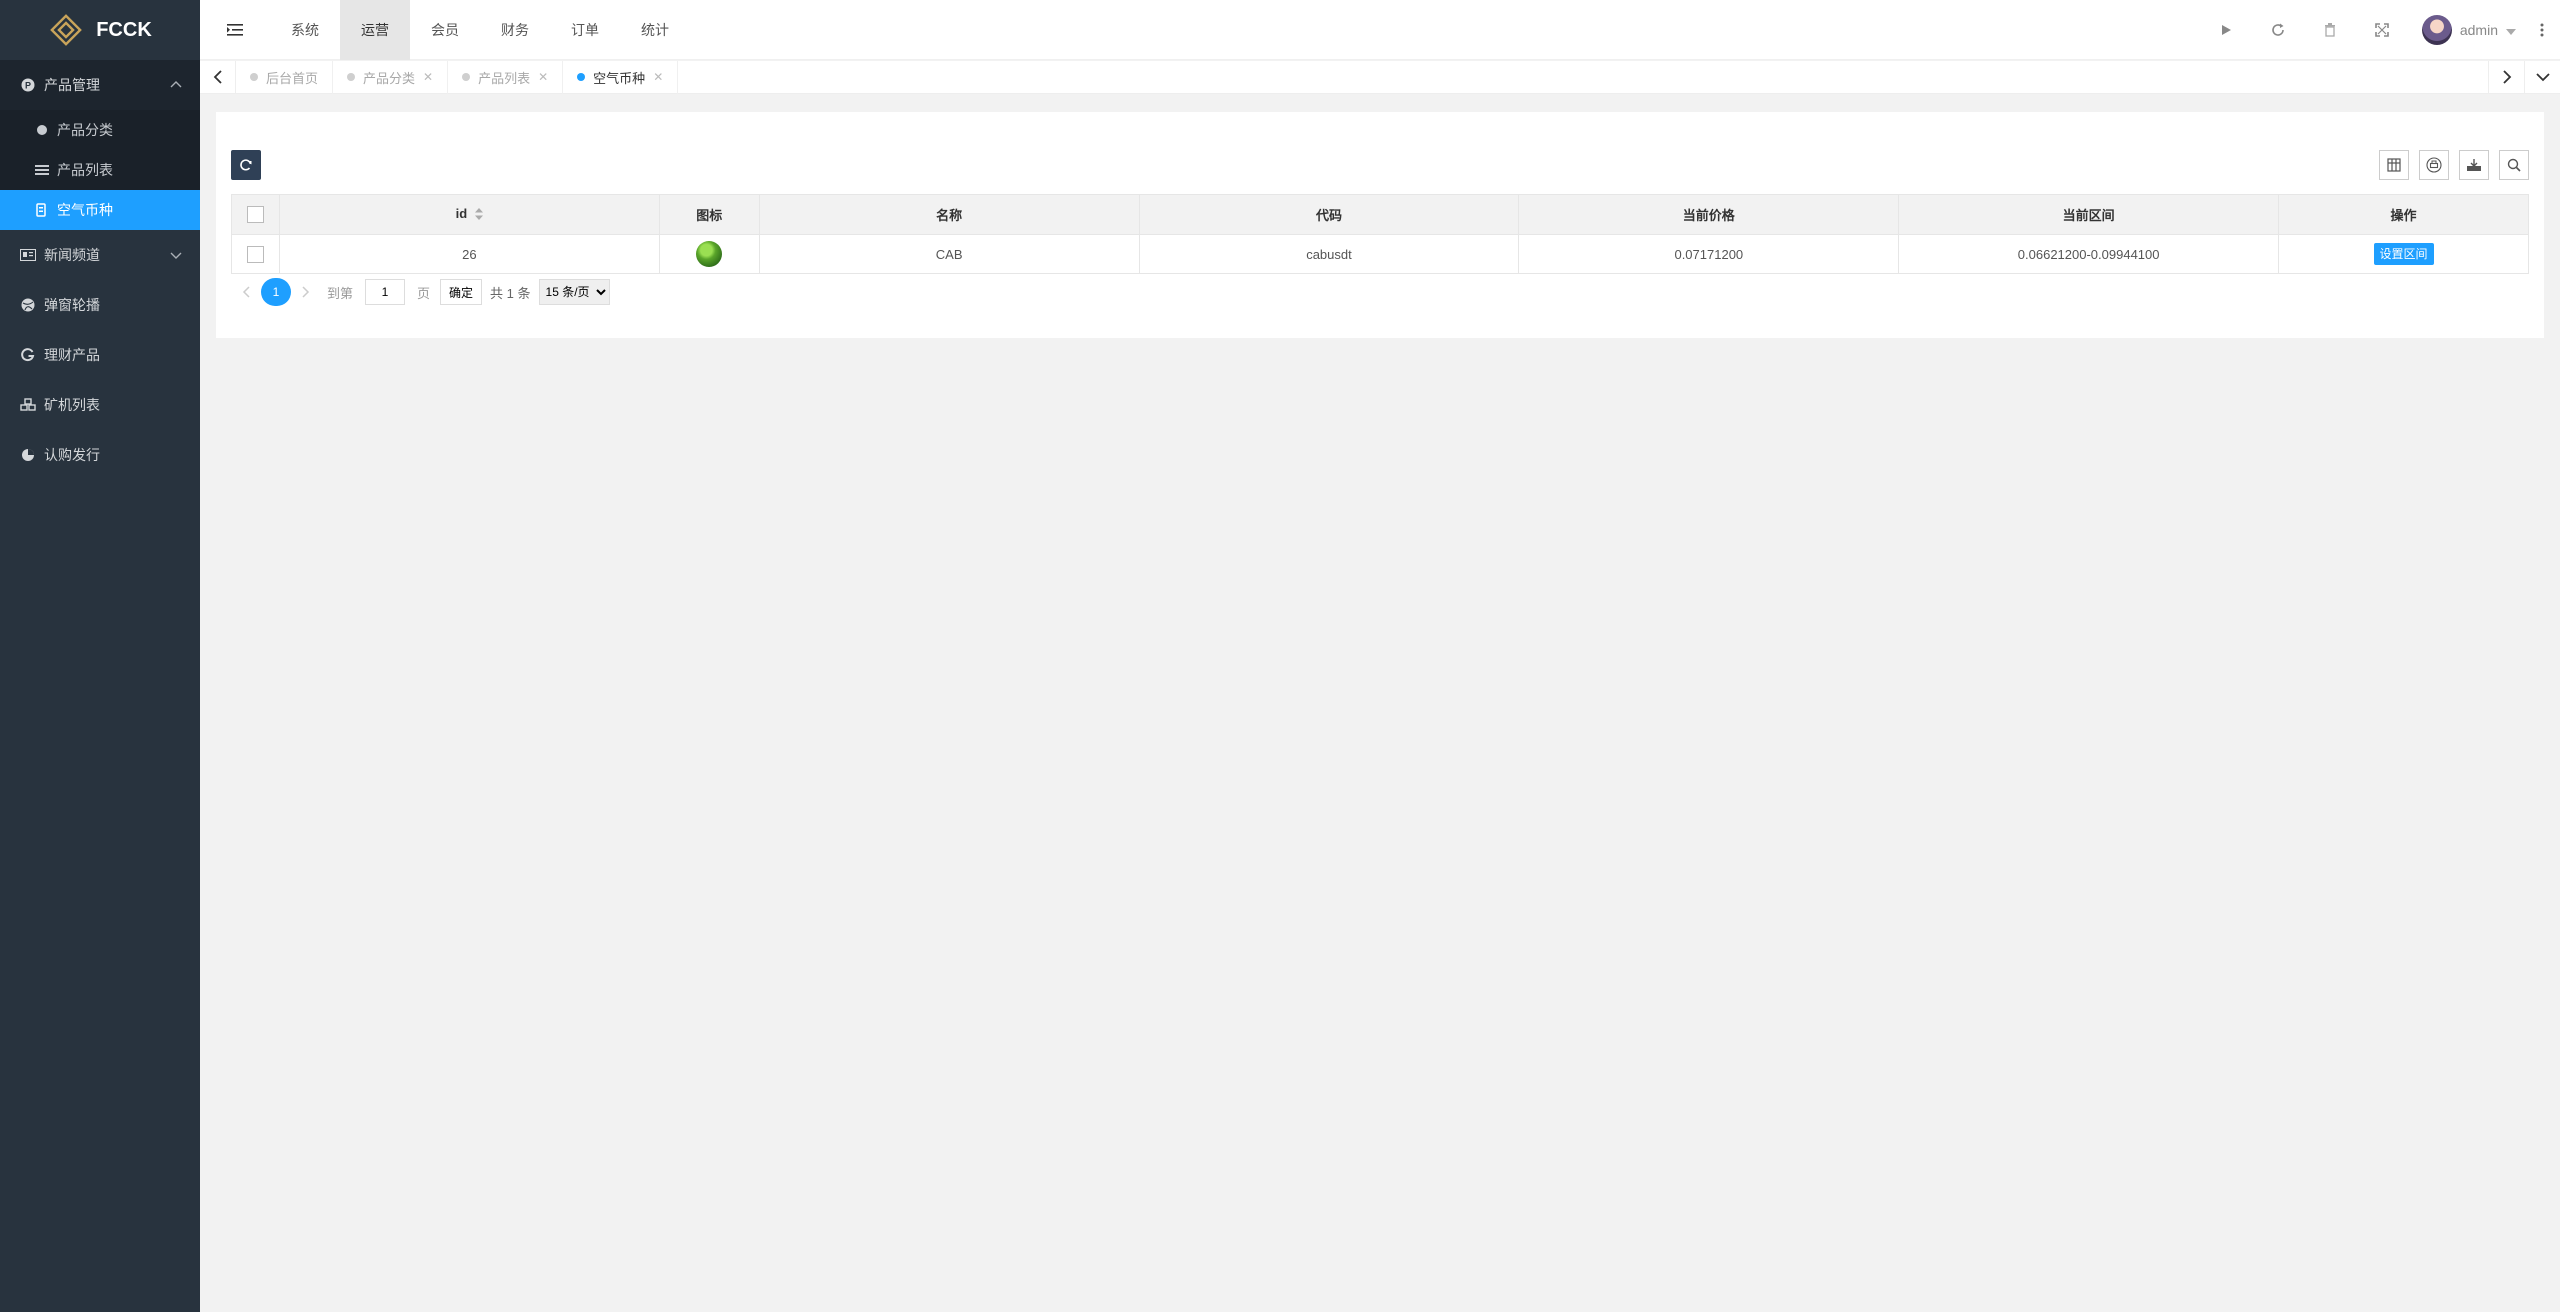 This screenshot has width=2560, height=1312. I want to click on row-checkbox-cell, so click(255, 254).